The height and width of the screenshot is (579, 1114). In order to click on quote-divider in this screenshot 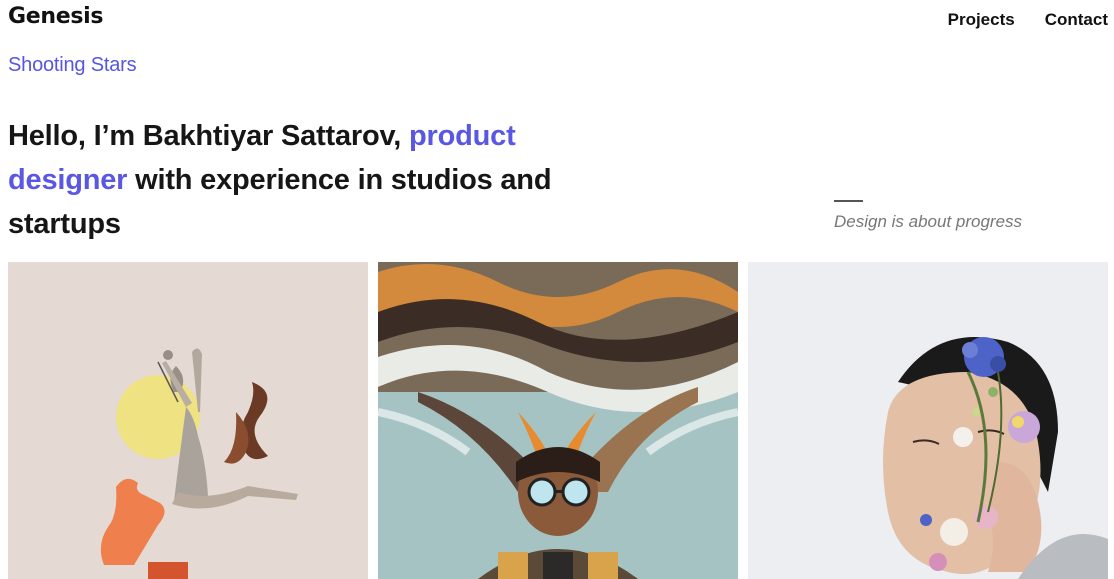, I will do `click(848, 201)`.